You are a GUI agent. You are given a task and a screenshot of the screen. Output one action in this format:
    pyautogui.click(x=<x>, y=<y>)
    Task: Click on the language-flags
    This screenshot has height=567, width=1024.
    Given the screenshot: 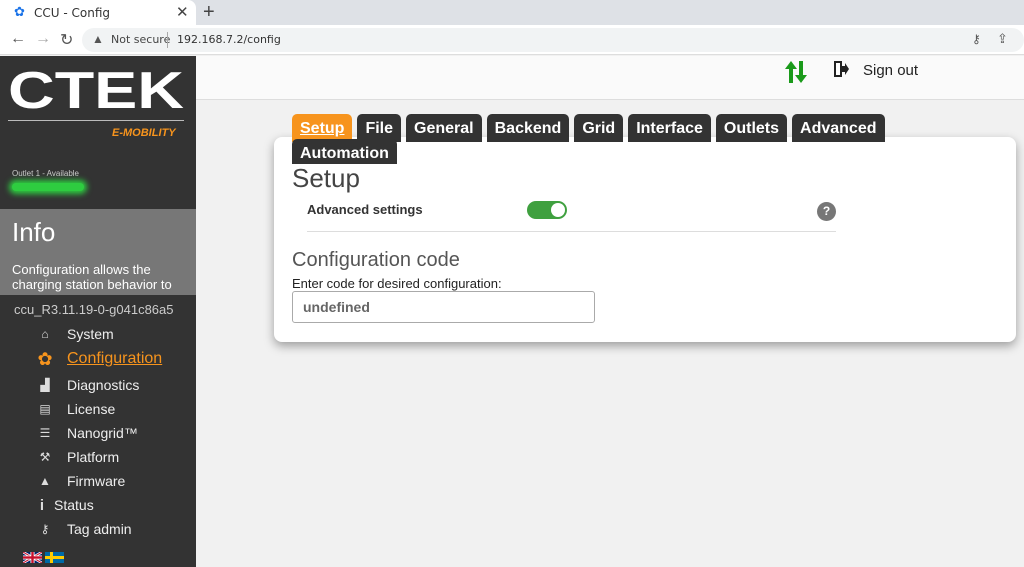 What is the action you would take?
    pyautogui.click(x=43, y=557)
    